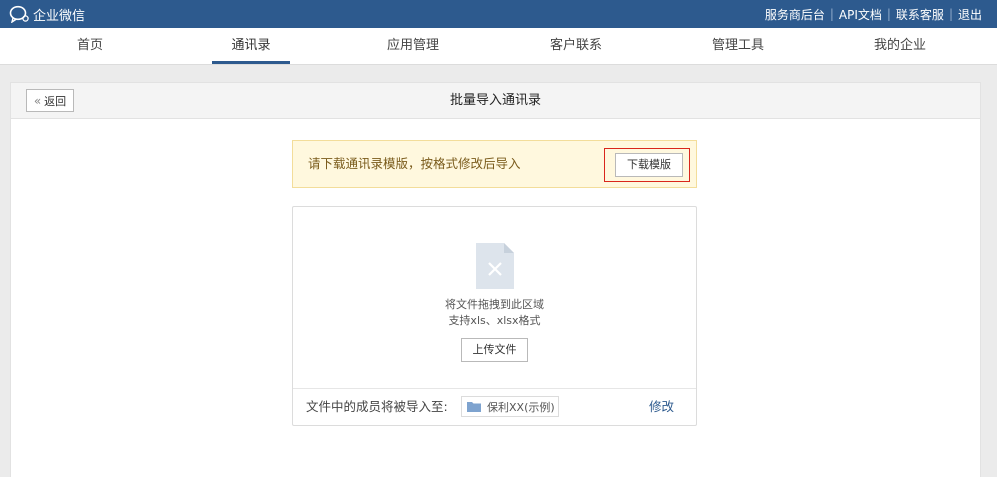 This screenshot has height=477, width=997. What do you see at coordinates (738, 46) in the screenshot?
I see `nav-management-tools: 管理工具` at bounding box center [738, 46].